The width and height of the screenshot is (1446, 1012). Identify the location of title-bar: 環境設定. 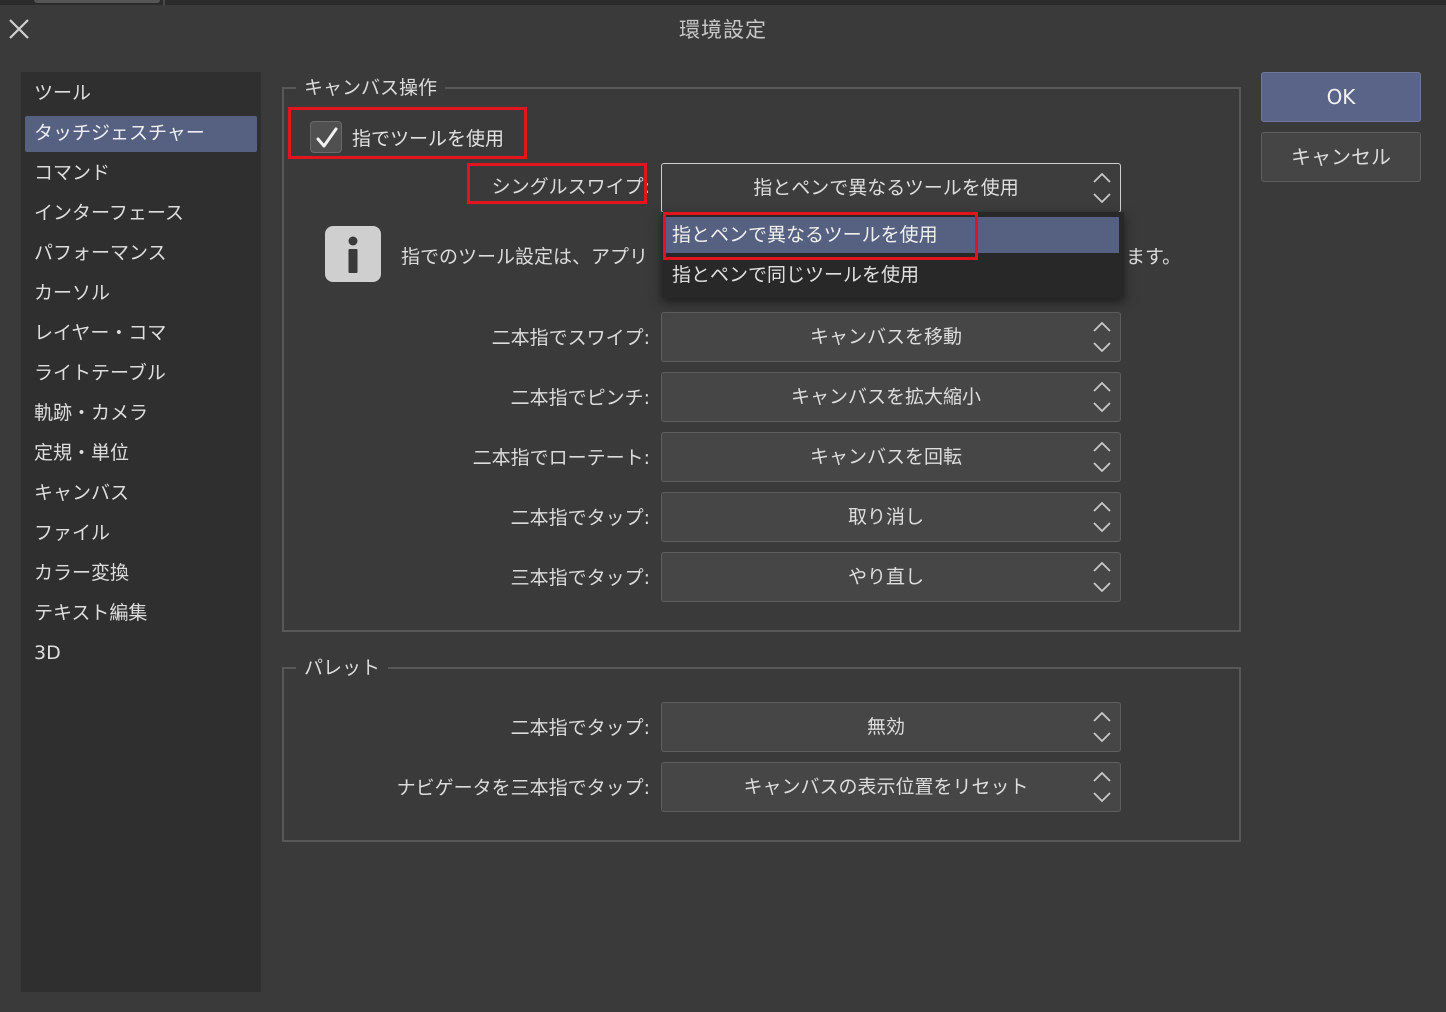
(723, 28).